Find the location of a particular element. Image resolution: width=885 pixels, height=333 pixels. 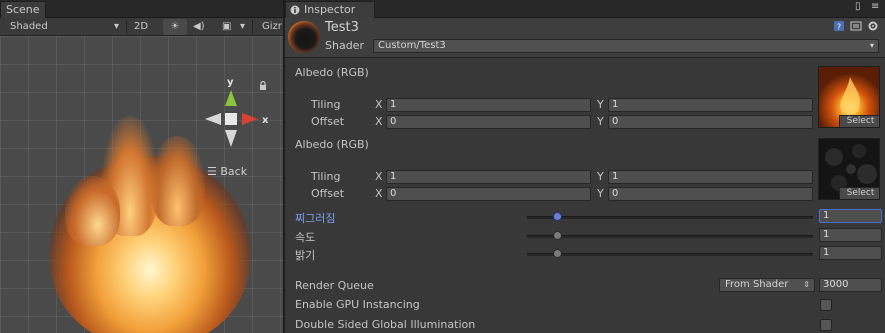

view-direction-text: Back is located at coordinates (234, 171).